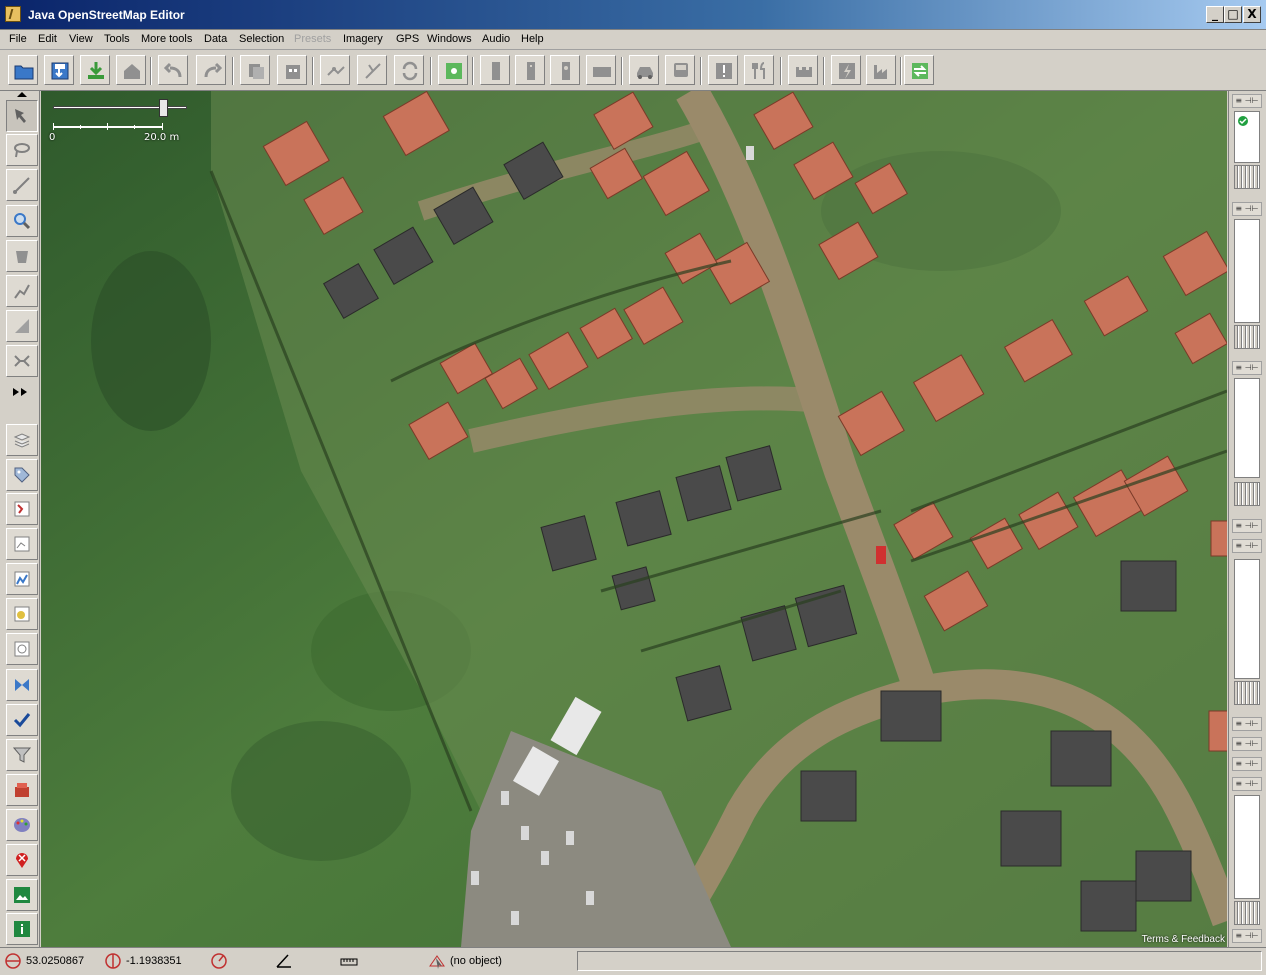 The width and height of the screenshot is (1266, 975). What do you see at coordinates (292, 70) in the screenshot?
I see `paste-button` at bounding box center [292, 70].